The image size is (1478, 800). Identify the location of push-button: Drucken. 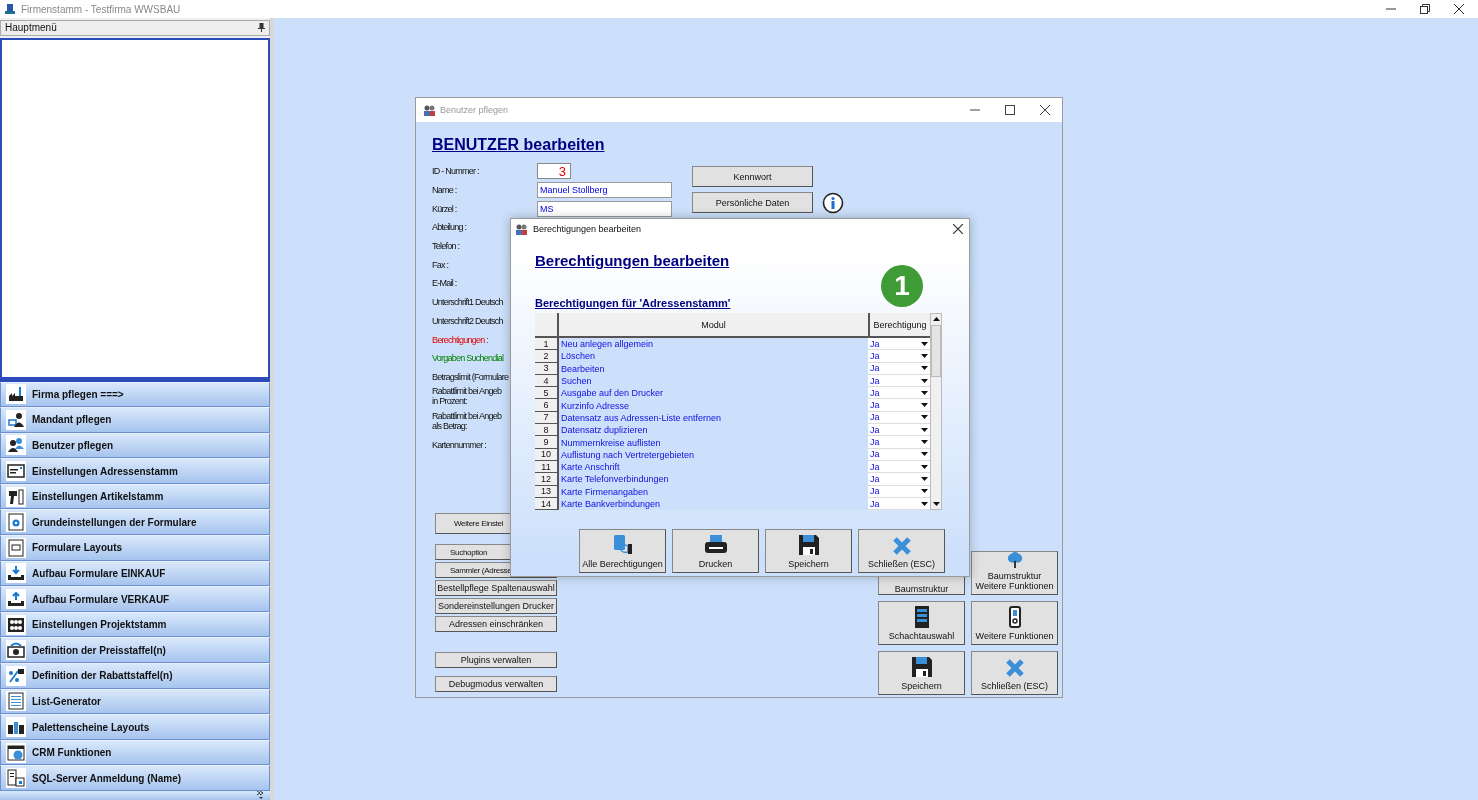
(715, 551).